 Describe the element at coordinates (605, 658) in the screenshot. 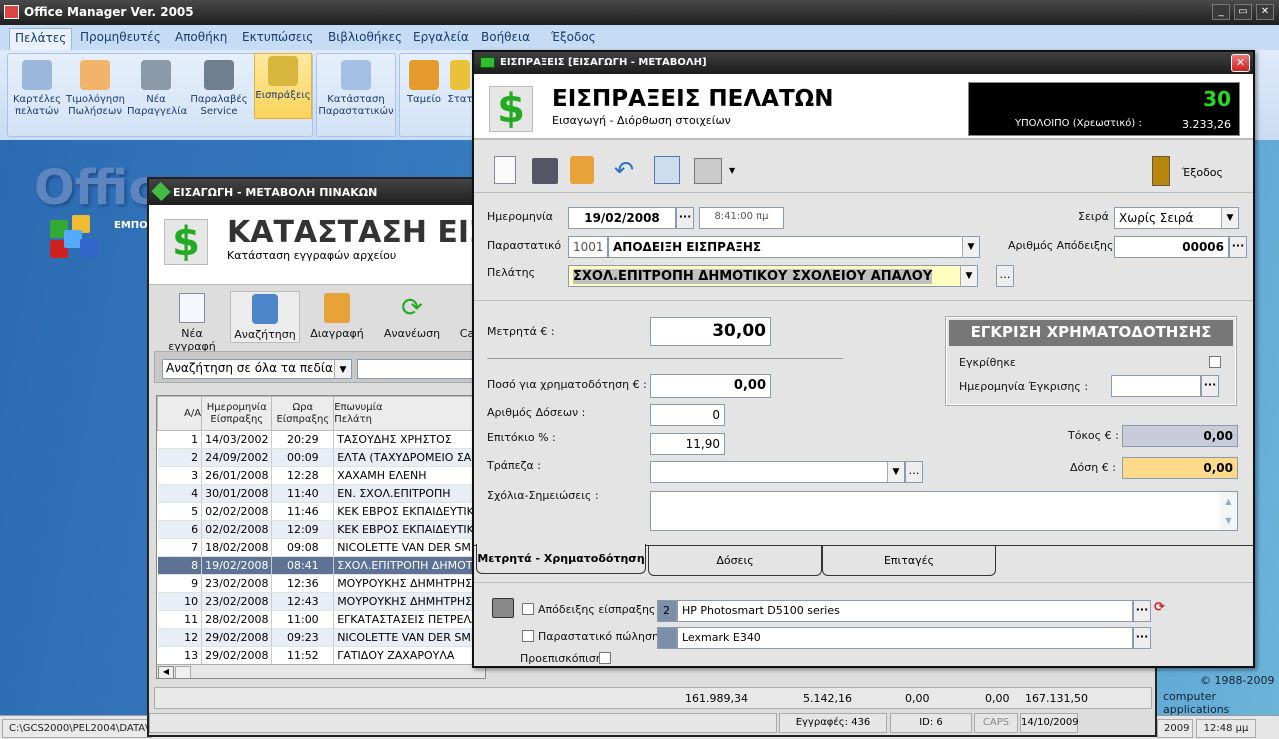

I see `preview-checkbox` at that location.